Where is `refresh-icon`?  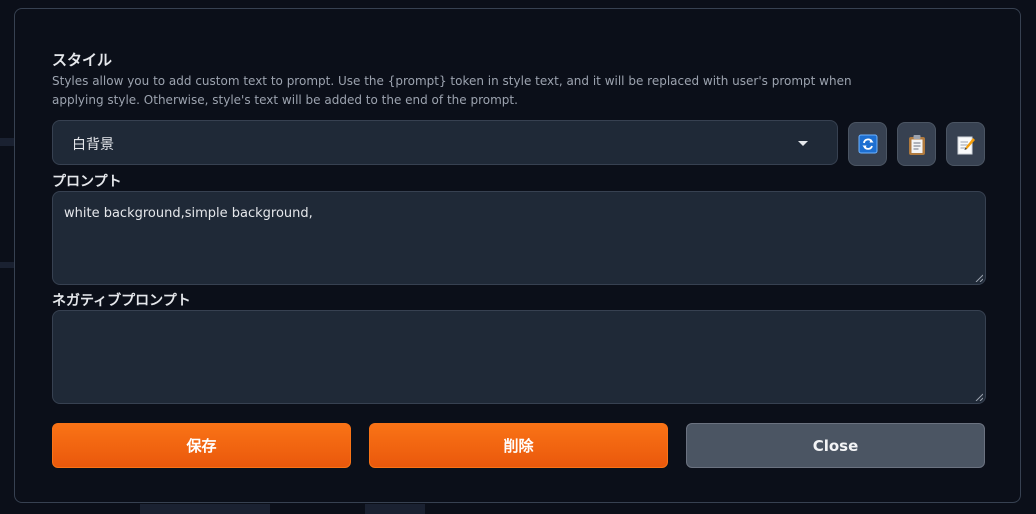
refresh-icon is located at coordinates (868, 144).